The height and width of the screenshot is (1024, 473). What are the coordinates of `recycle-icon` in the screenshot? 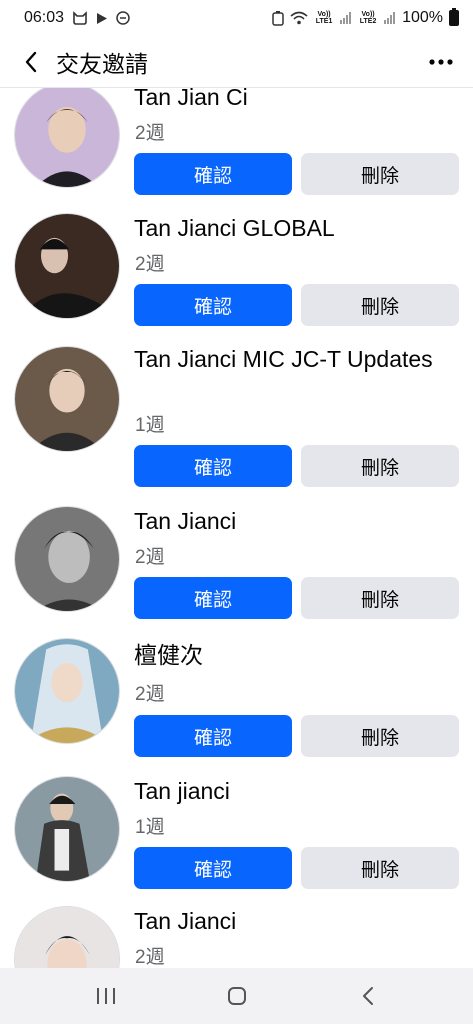 It's located at (278, 18).